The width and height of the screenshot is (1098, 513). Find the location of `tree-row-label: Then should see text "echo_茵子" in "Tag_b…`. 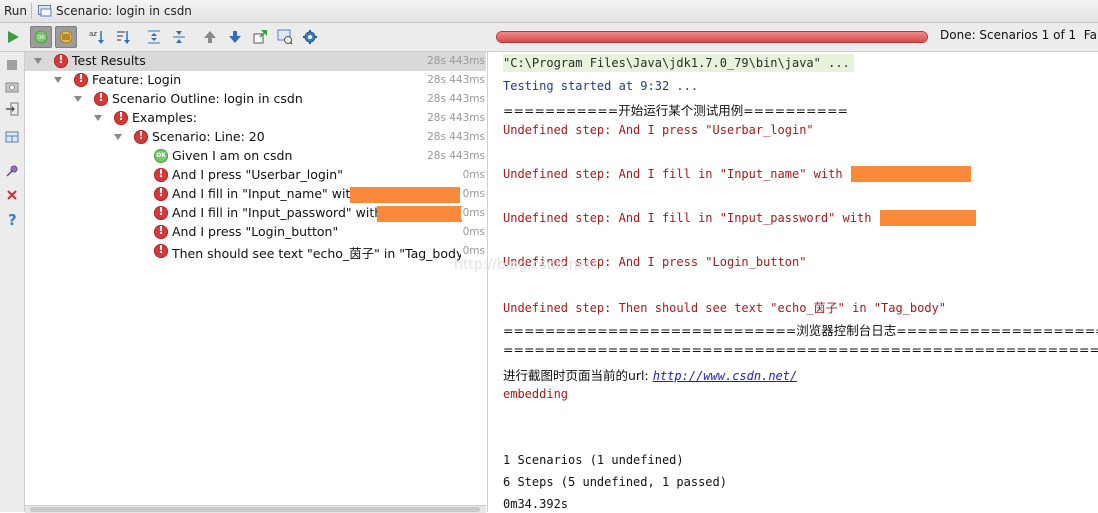

tree-row-label: Then should see text "echo_茵子" in "Tag_b… is located at coordinates (321, 253).